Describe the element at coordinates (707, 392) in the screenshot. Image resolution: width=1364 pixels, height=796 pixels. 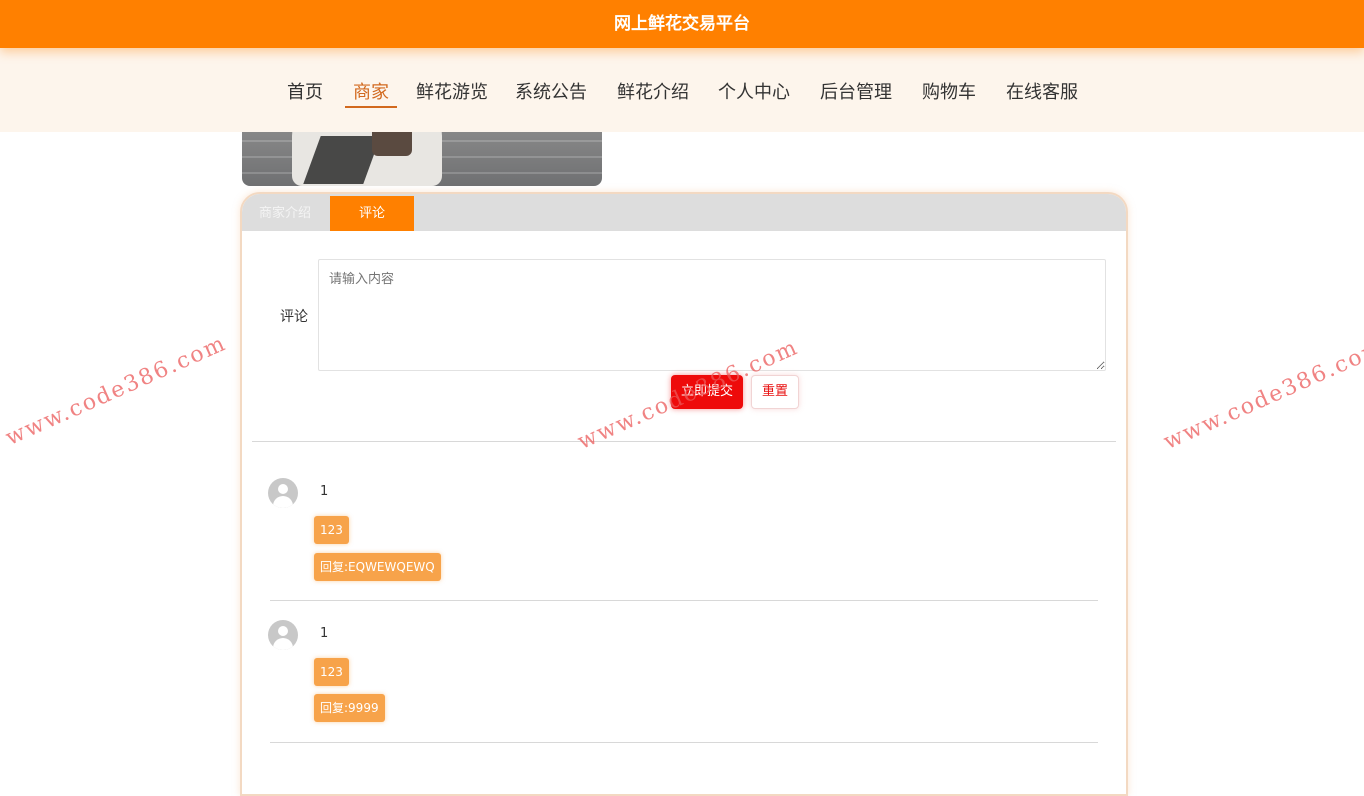
I see `submit-button: 立即提交` at that location.